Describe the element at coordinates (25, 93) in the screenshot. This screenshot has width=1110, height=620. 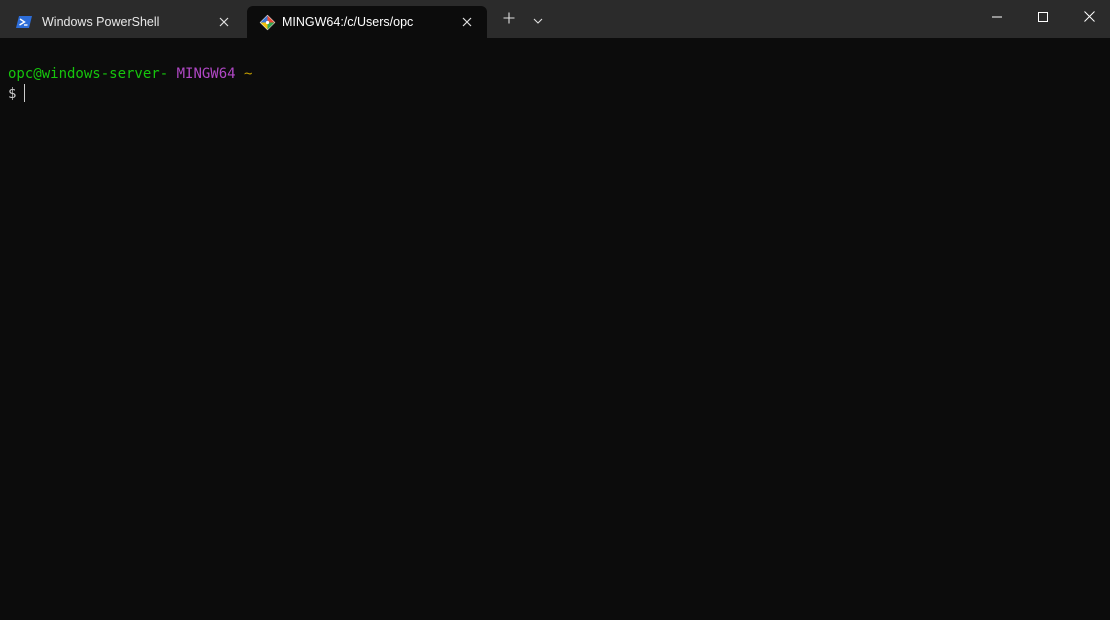
I see `text-cursor` at that location.